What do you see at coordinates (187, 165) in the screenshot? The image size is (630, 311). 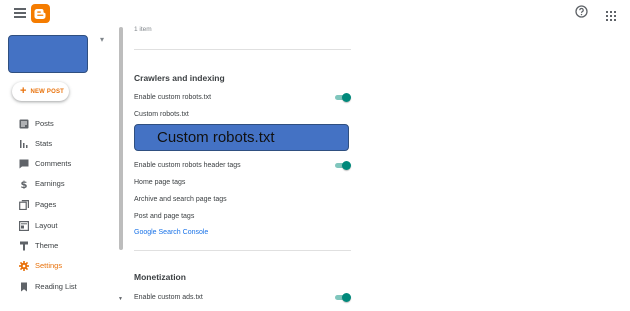 I see `enable-robots-header-tags-label: Enable custom robots header tags` at bounding box center [187, 165].